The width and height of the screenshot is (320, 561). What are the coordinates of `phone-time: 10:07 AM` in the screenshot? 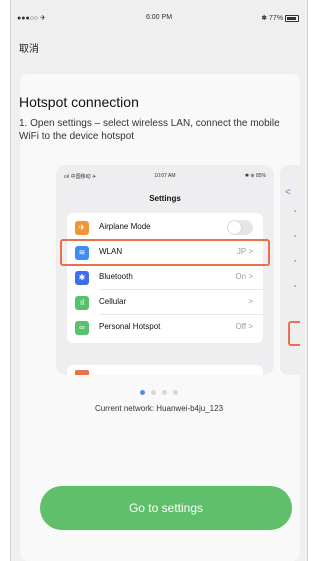 It's located at (165, 176).